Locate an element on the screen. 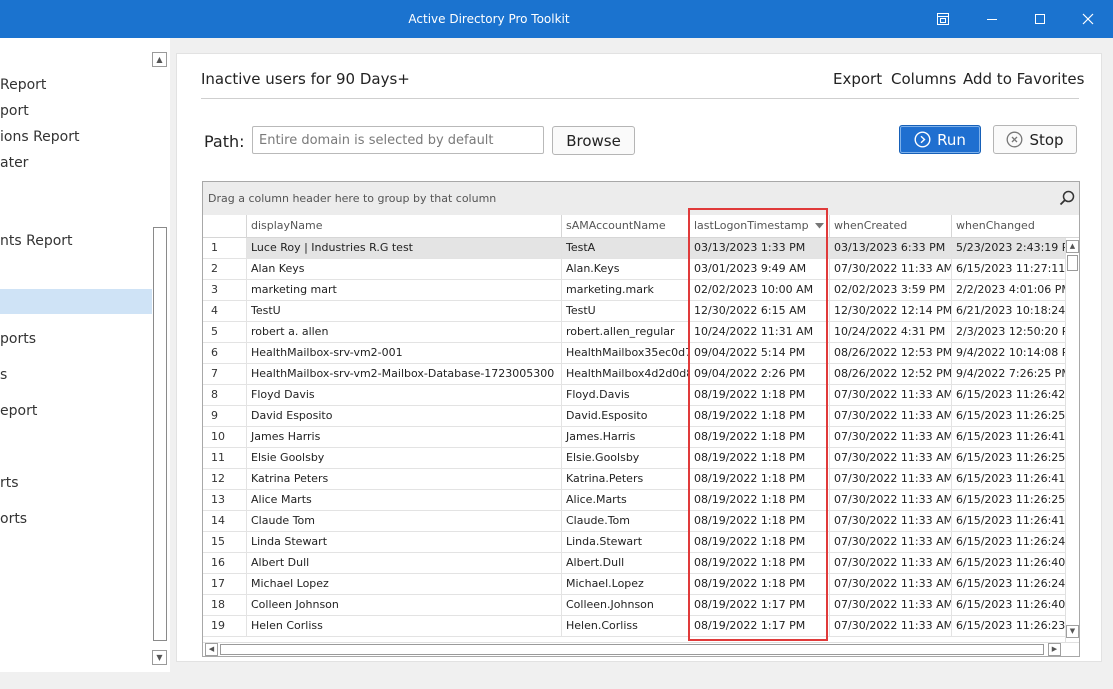 The width and height of the screenshot is (1113, 689). row-number: 18 is located at coordinates (225, 605).